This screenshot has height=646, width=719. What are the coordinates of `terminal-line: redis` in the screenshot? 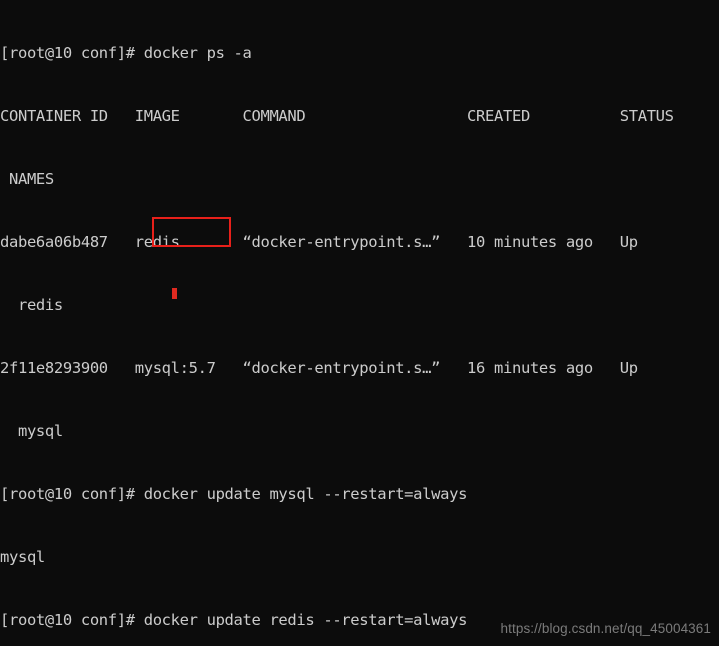 It's located at (31, 305).